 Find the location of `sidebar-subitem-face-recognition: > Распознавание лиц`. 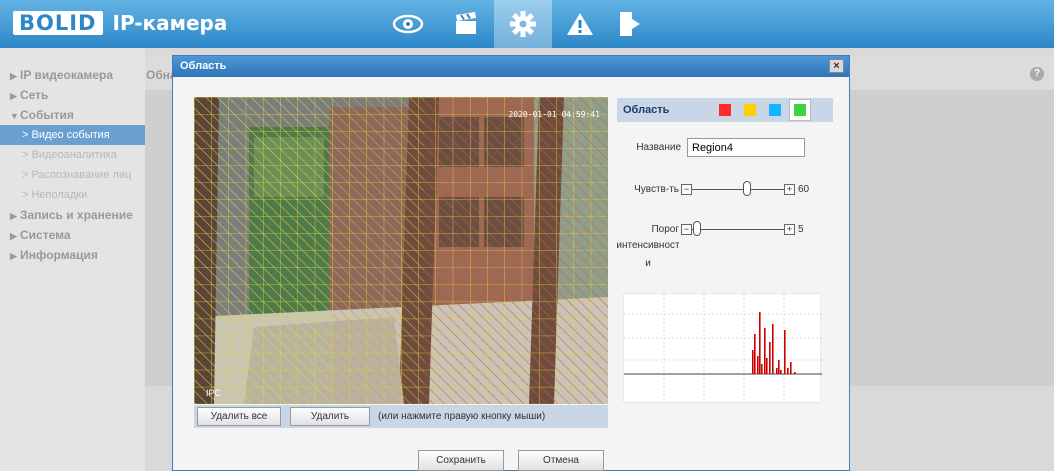

sidebar-subitem-face-recognition: > Распознавание лиц is located at coordinates (72, 175).